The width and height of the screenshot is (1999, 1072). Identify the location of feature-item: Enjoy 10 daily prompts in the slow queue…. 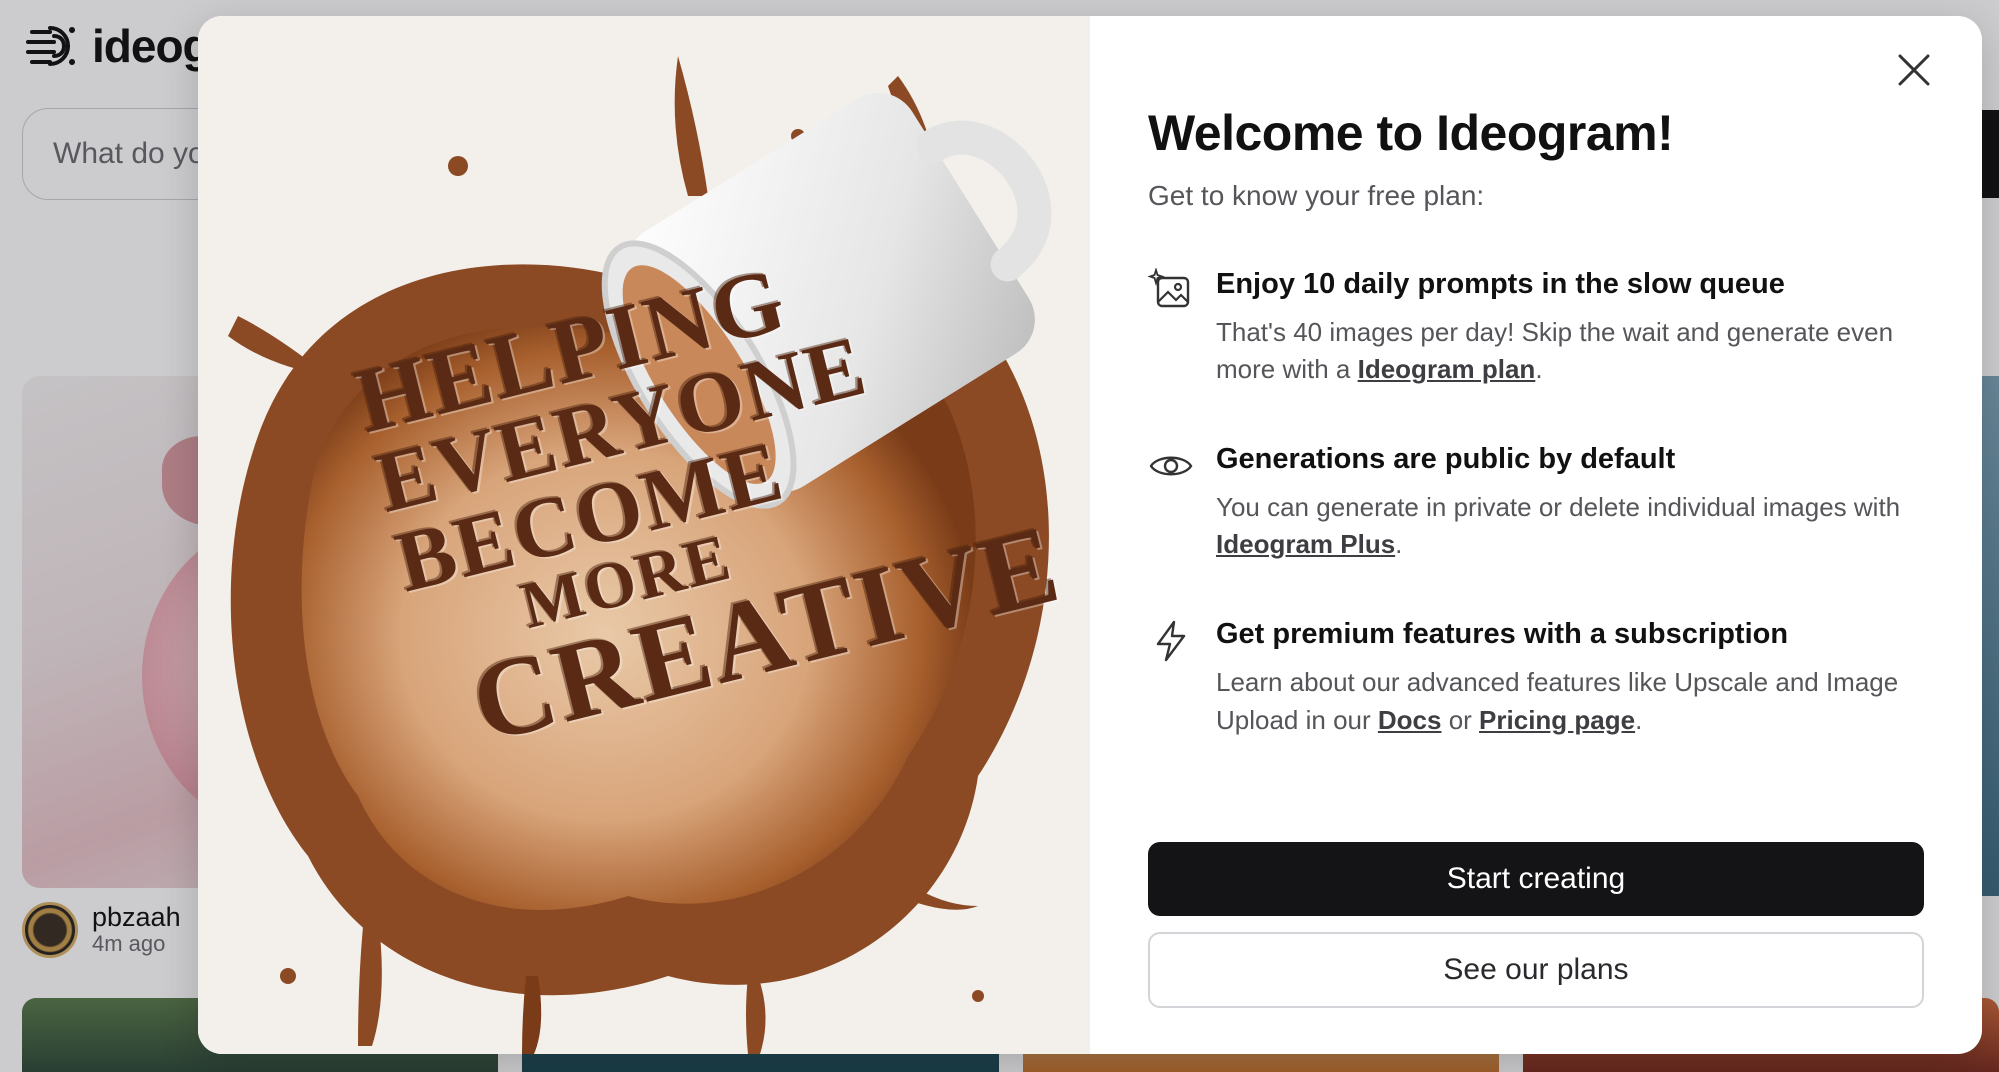
(1536, 327).